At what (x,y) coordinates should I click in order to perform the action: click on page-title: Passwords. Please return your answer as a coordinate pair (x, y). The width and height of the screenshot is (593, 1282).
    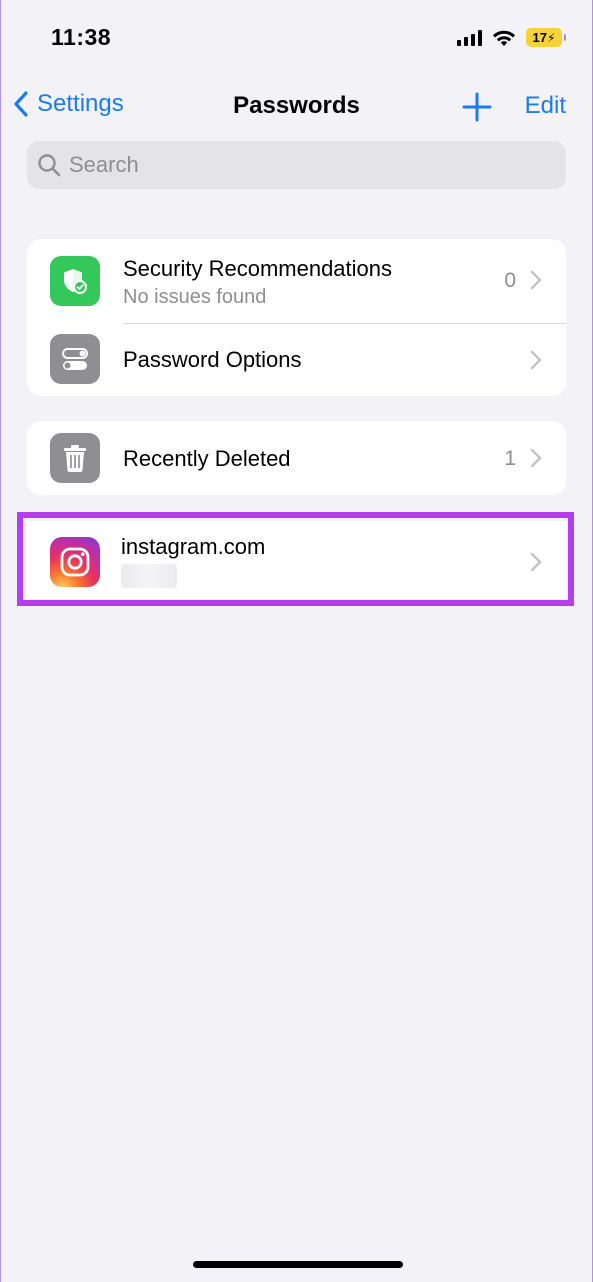
    Looking at the image, I should click on (296, 105).